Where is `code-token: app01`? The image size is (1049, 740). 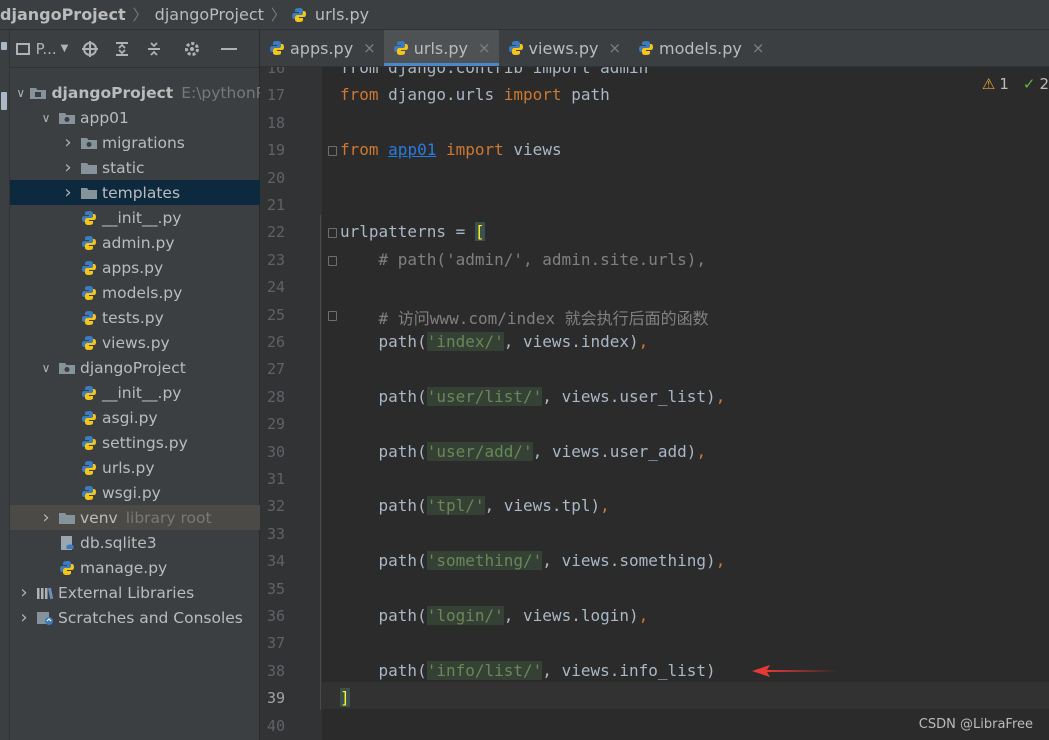
code-token: app01 is located at coordinates (412, 149).